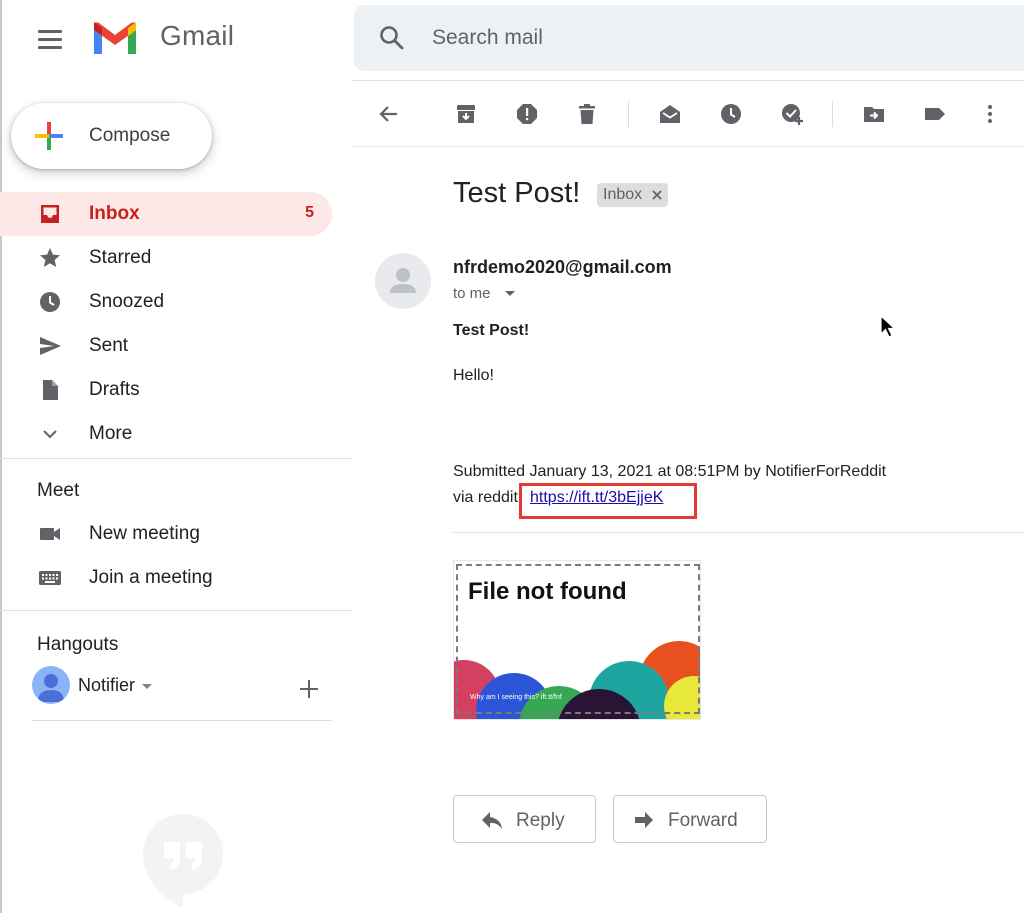  Describe the element at coordinates (540, 820) in the screenshot. I see `reply-label: Reply` at that location.